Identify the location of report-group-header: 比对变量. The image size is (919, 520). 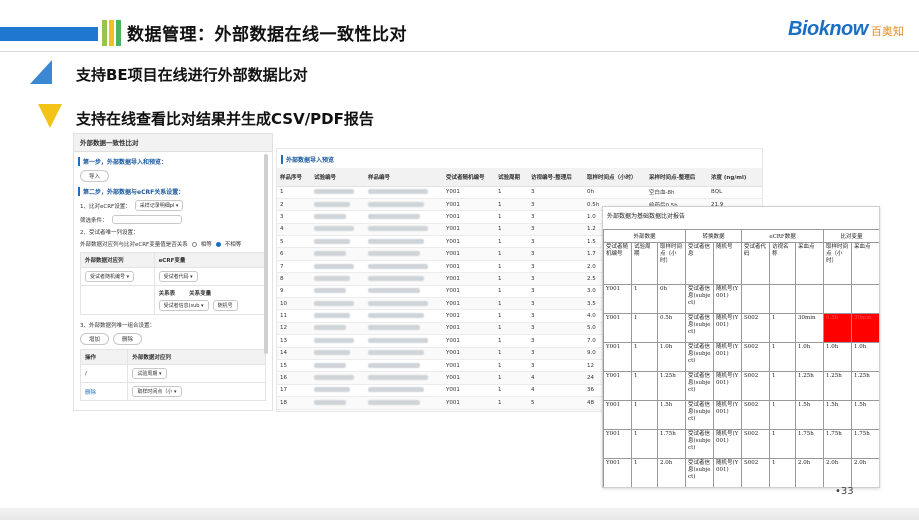
(851, 236).